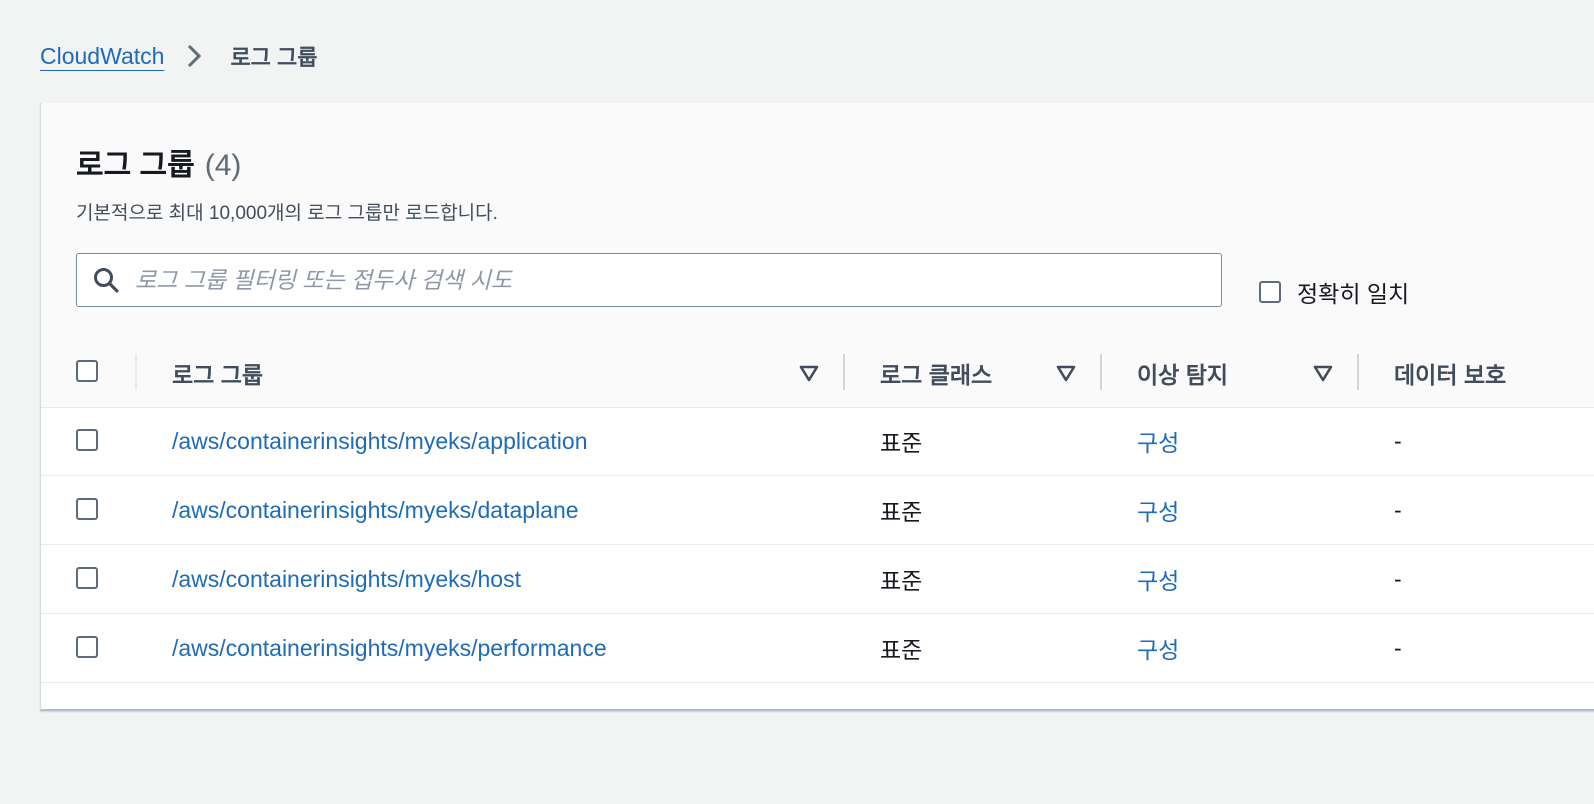 This screenshot has width=1594, height=804. I want to click on chevron-right-icon, so click(195, 56).